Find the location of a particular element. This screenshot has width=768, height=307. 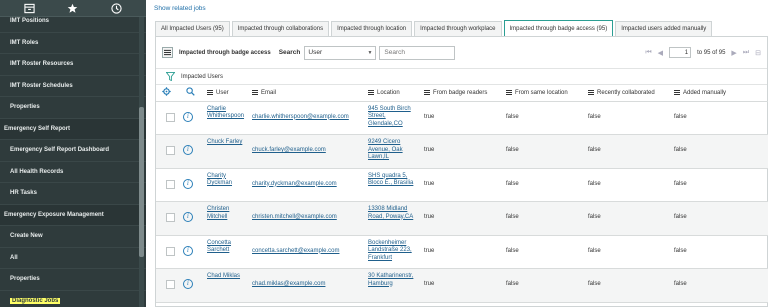

sidebar-item-label: Properties is located at coordinates (25, 107).